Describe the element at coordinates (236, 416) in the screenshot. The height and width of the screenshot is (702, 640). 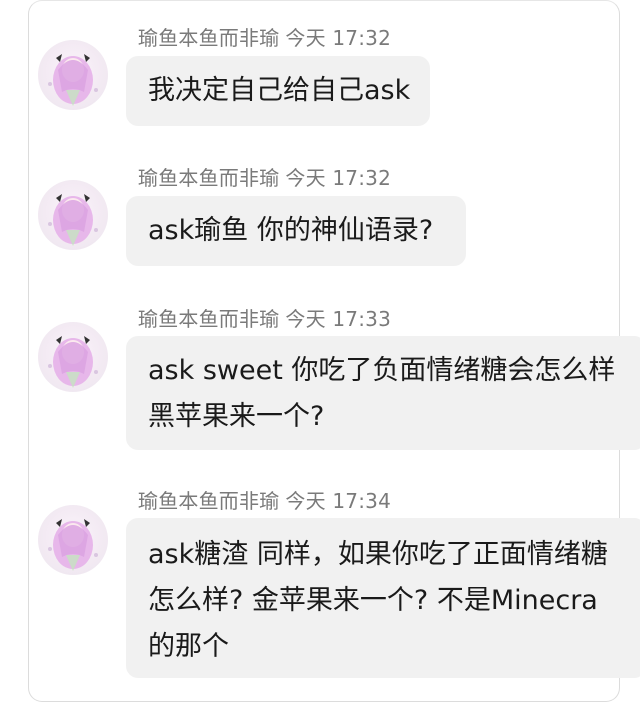
I see `message-text-line: 黑苹果来一个?` at that location.